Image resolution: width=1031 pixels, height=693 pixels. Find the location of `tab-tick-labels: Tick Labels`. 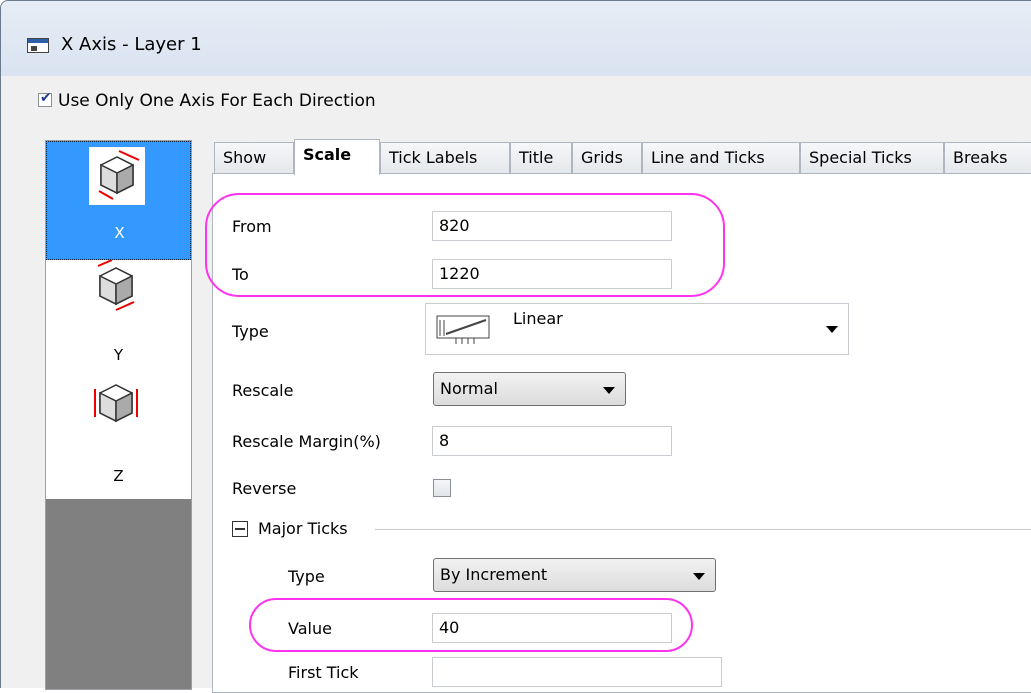

tab-tick-labels: Tick Labels is located at coordinates (445, 158).